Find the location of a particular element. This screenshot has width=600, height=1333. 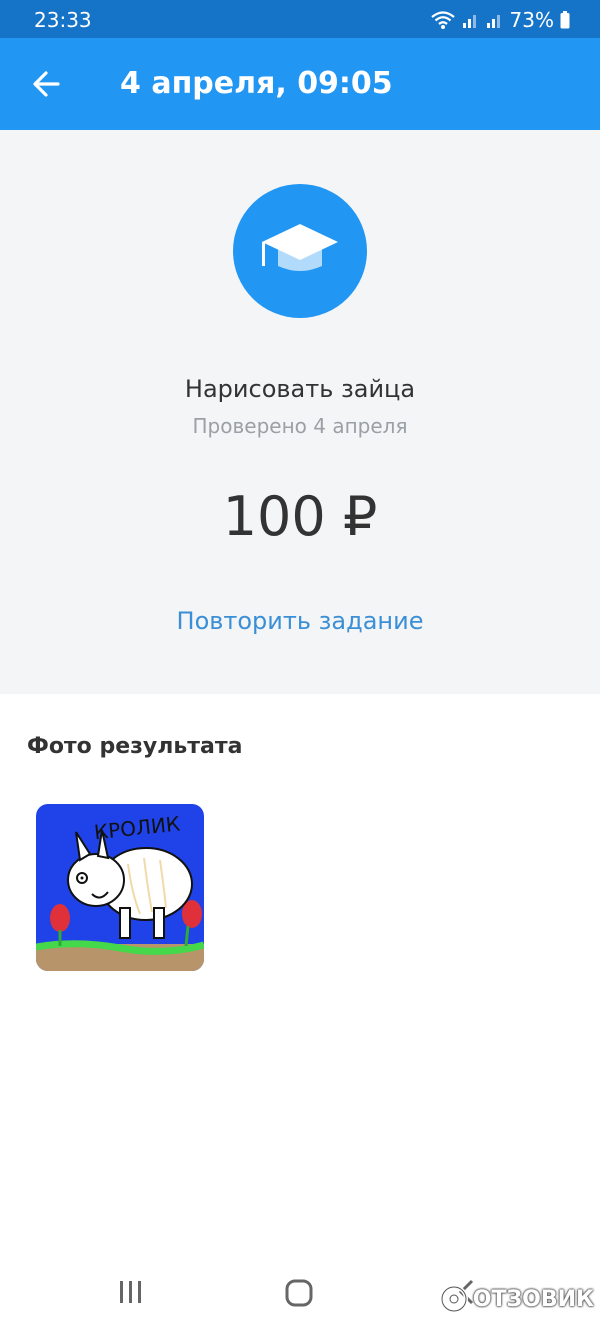

task-status: Проверено 4 апреля is located at coordinates (300, 426).